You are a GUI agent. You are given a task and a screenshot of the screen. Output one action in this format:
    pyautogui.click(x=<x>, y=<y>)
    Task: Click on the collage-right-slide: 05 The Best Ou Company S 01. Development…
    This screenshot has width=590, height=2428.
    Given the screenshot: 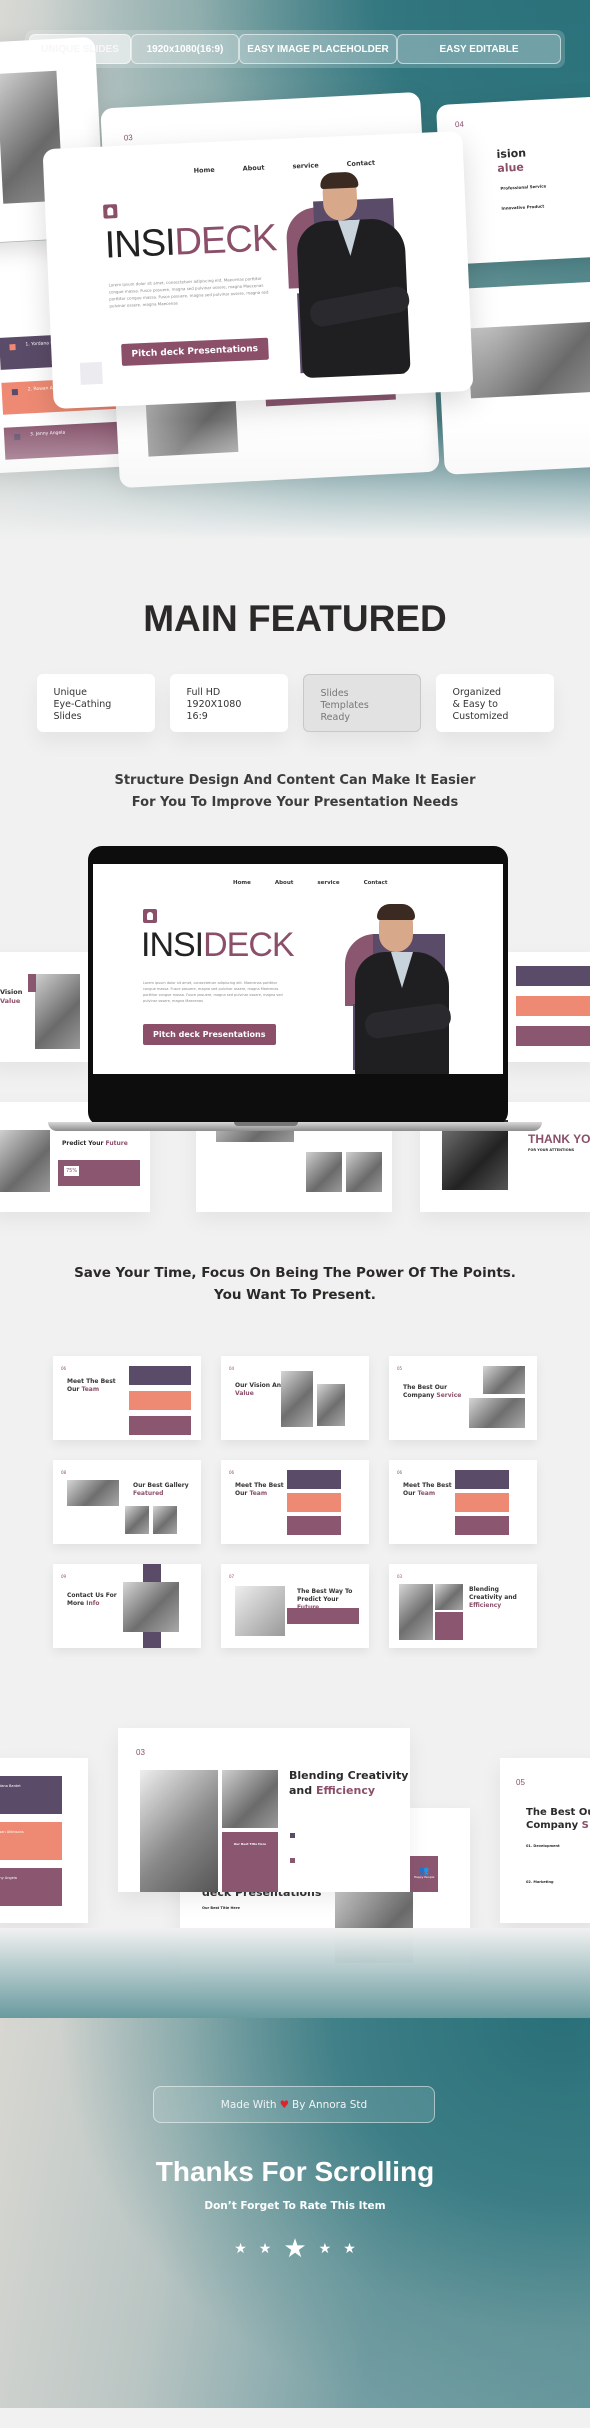 What is the action you would take?
    pyautogui.click(x=545, y=1840)
    